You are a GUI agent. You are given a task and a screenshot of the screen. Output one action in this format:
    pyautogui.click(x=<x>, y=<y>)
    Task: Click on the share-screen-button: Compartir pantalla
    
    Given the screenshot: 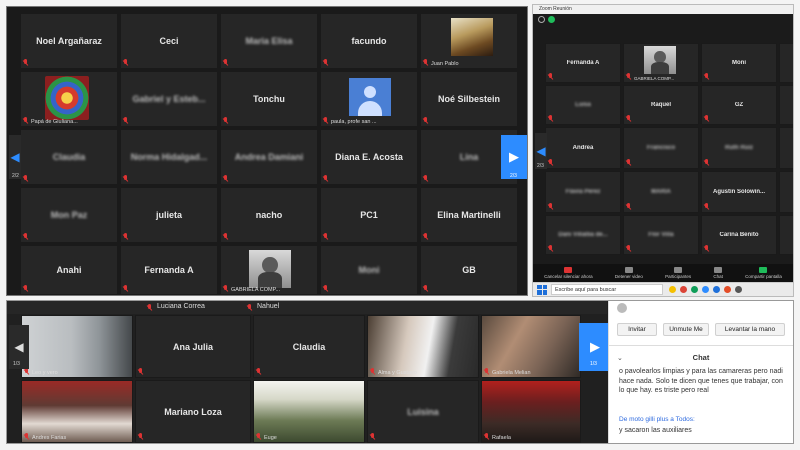 What is the action you would take?
    pyautogui.click(x=763, y=273)
    